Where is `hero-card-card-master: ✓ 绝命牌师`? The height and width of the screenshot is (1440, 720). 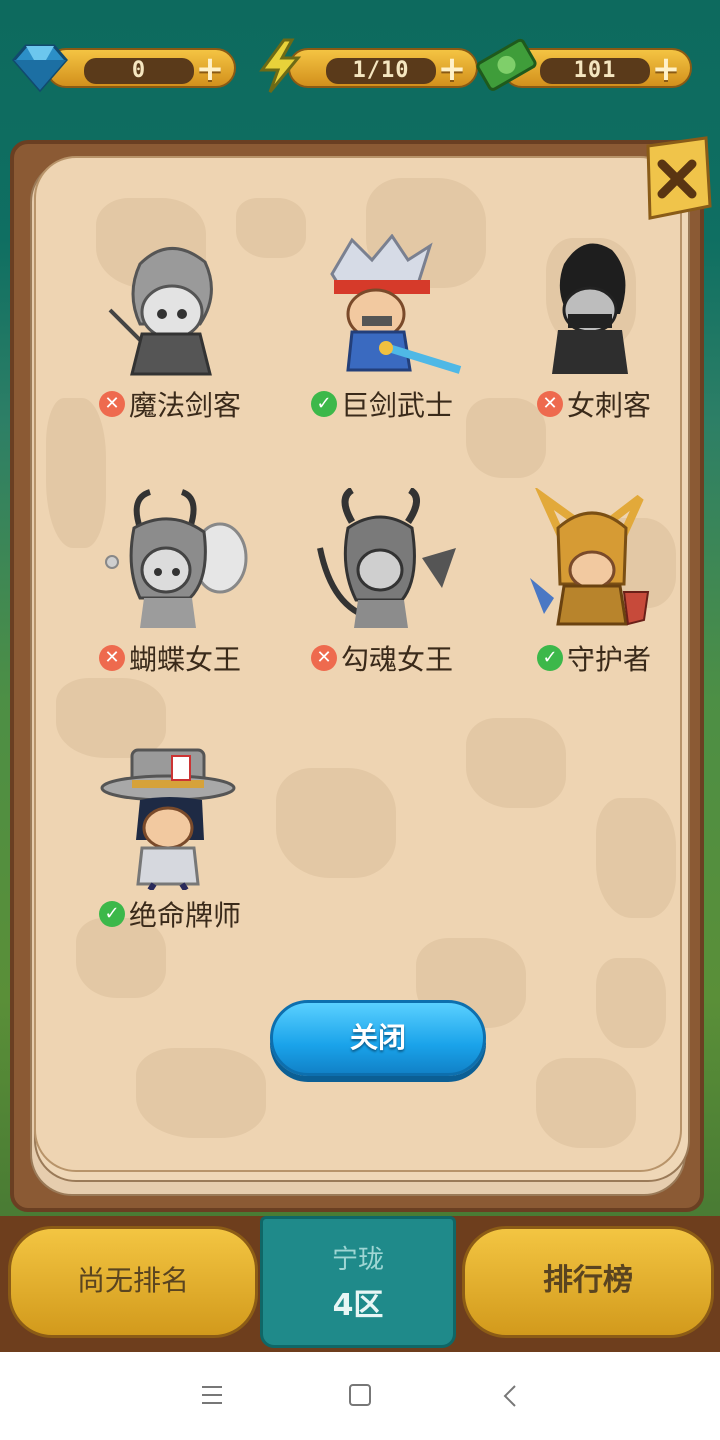 hero-card-card-master: ✓ 绝命牌师 is located at coordinates (170, 849).